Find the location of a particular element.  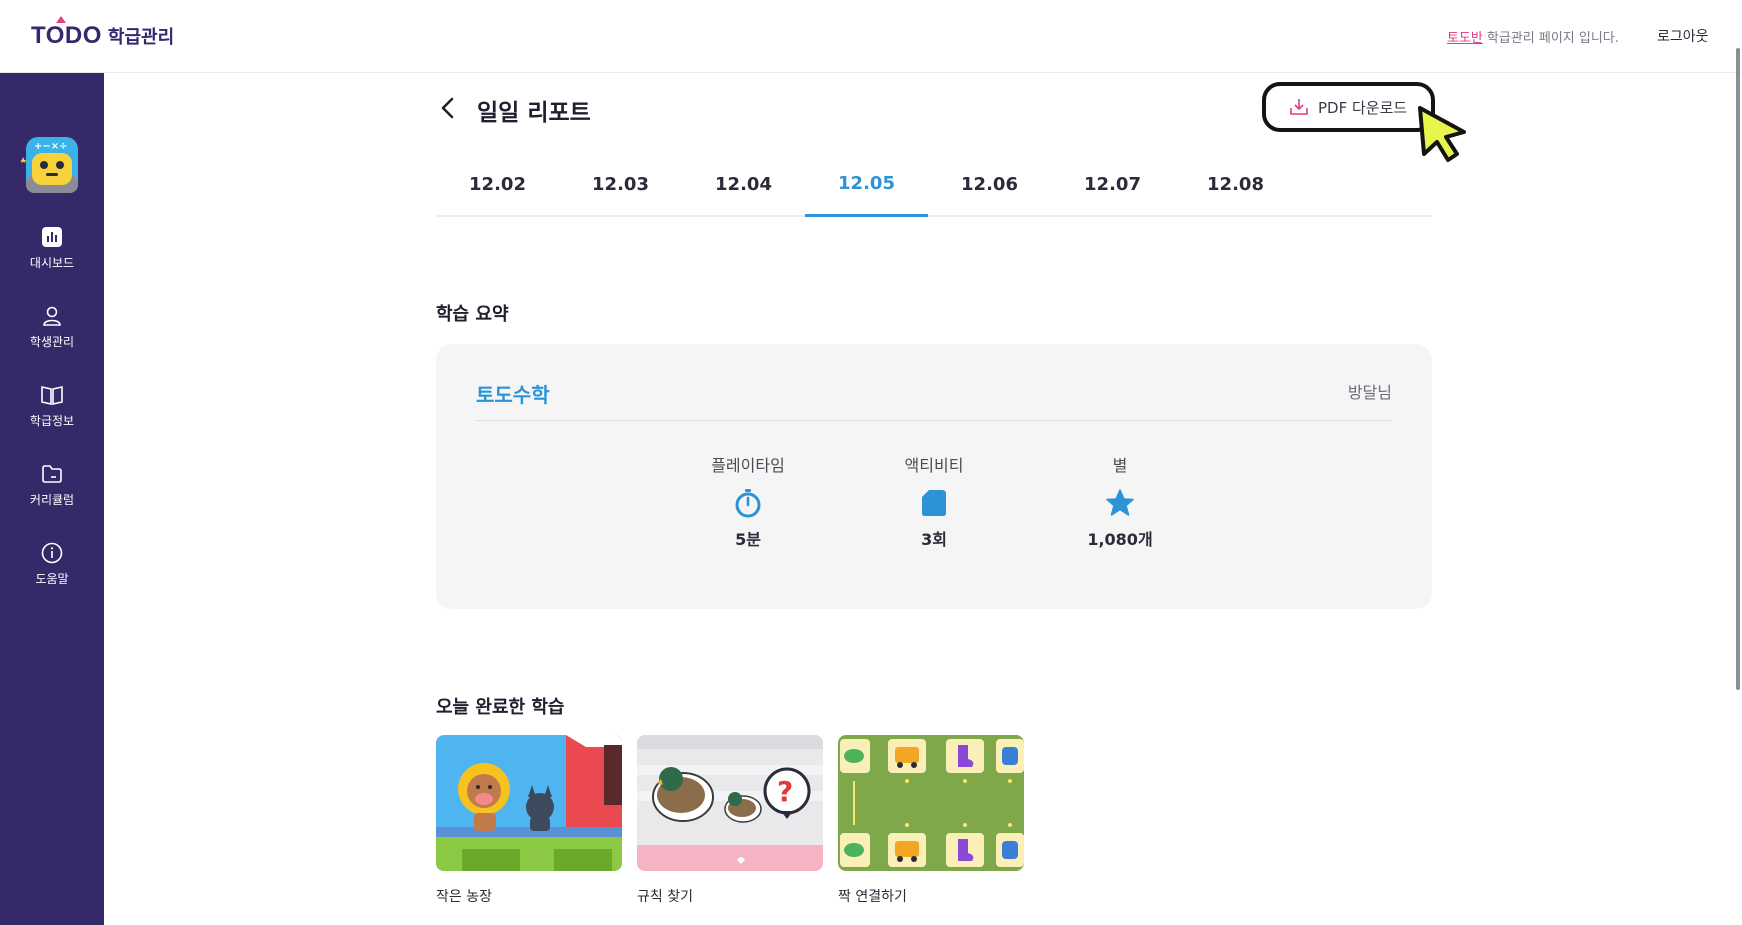

sidebar-item-dashboard: 대시보드 is located at coordinates (52, 248).